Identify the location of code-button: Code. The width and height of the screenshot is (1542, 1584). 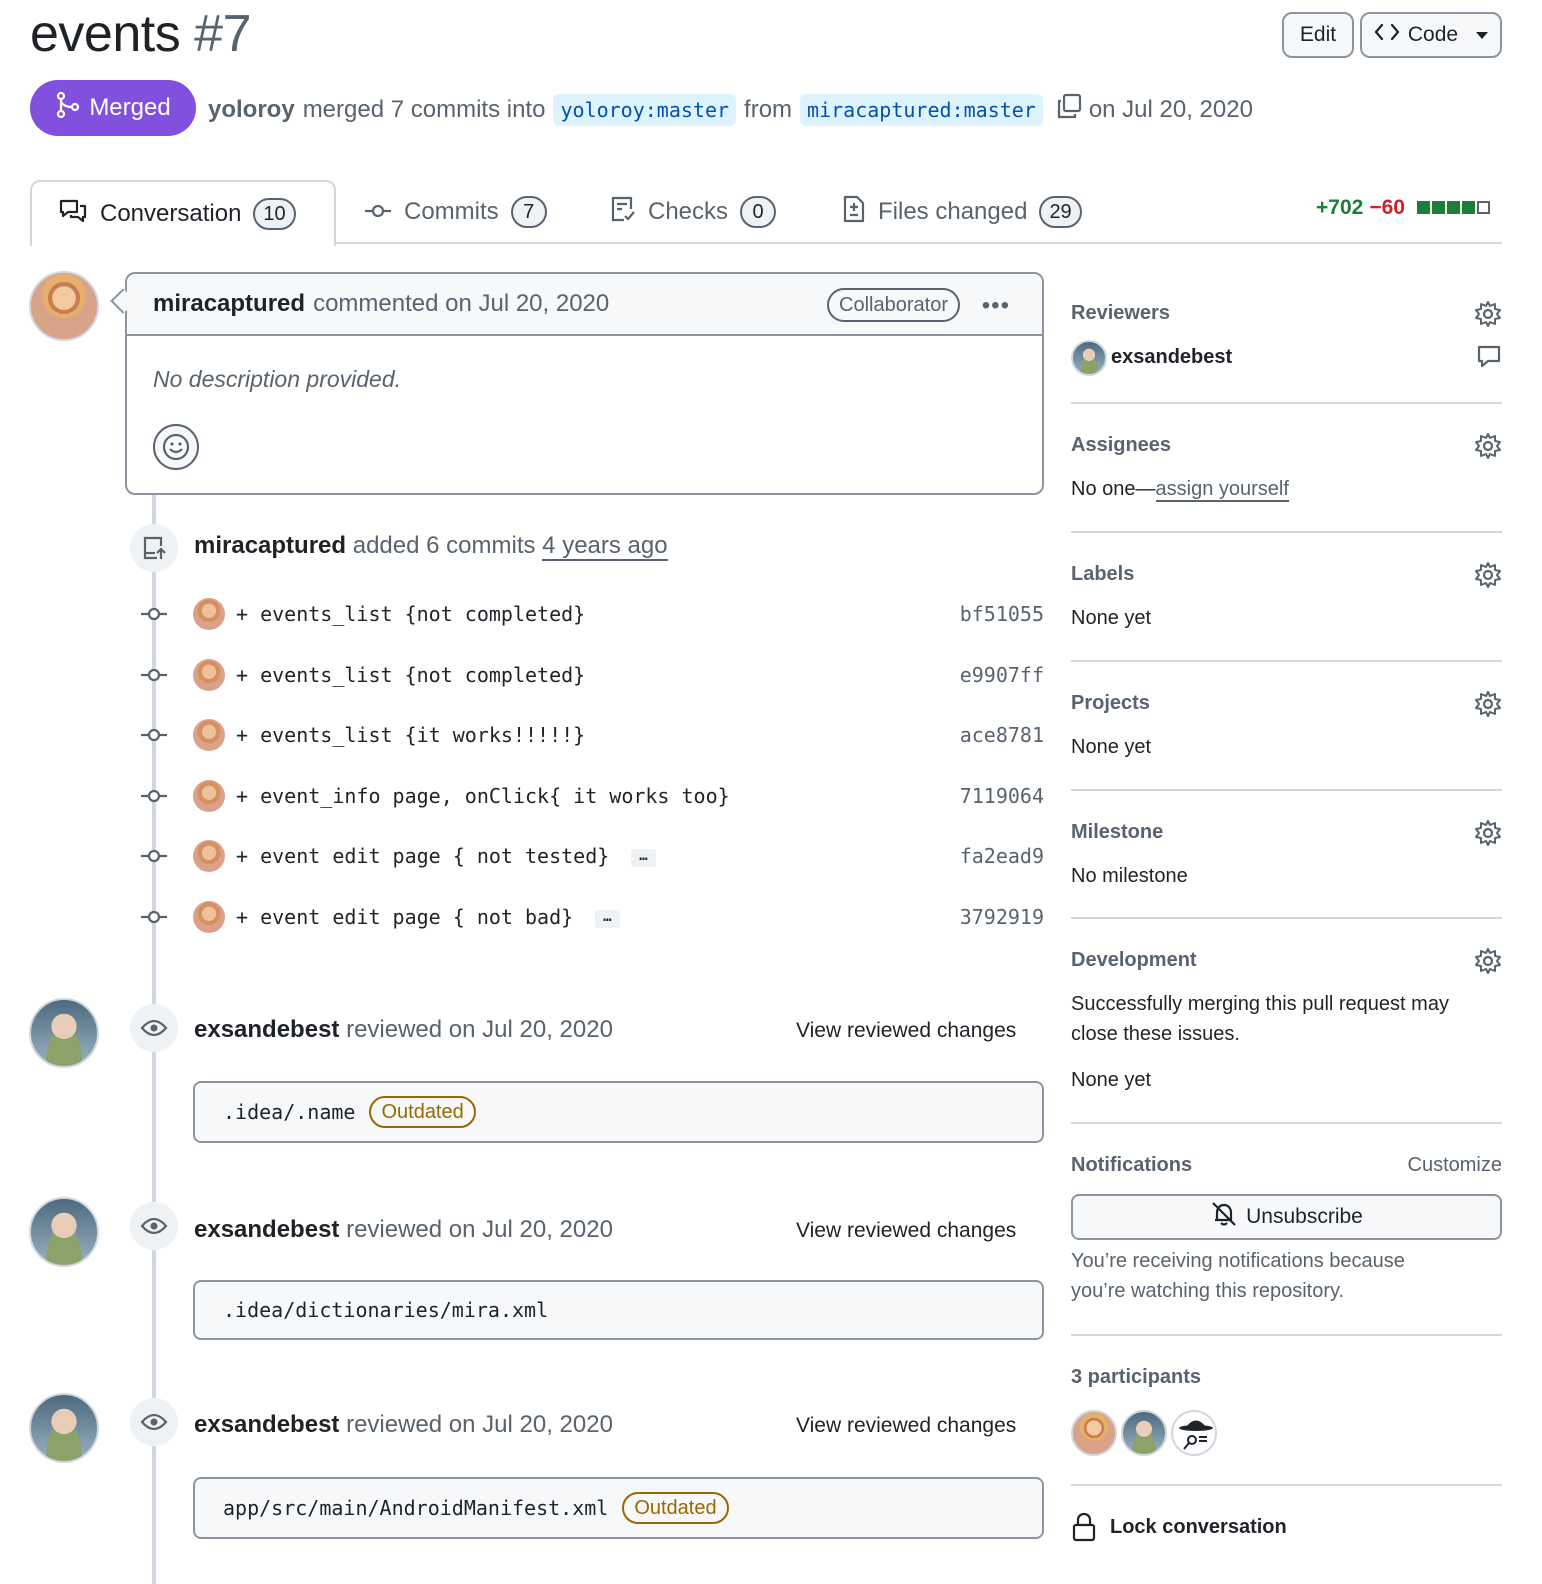
(1431, 35).